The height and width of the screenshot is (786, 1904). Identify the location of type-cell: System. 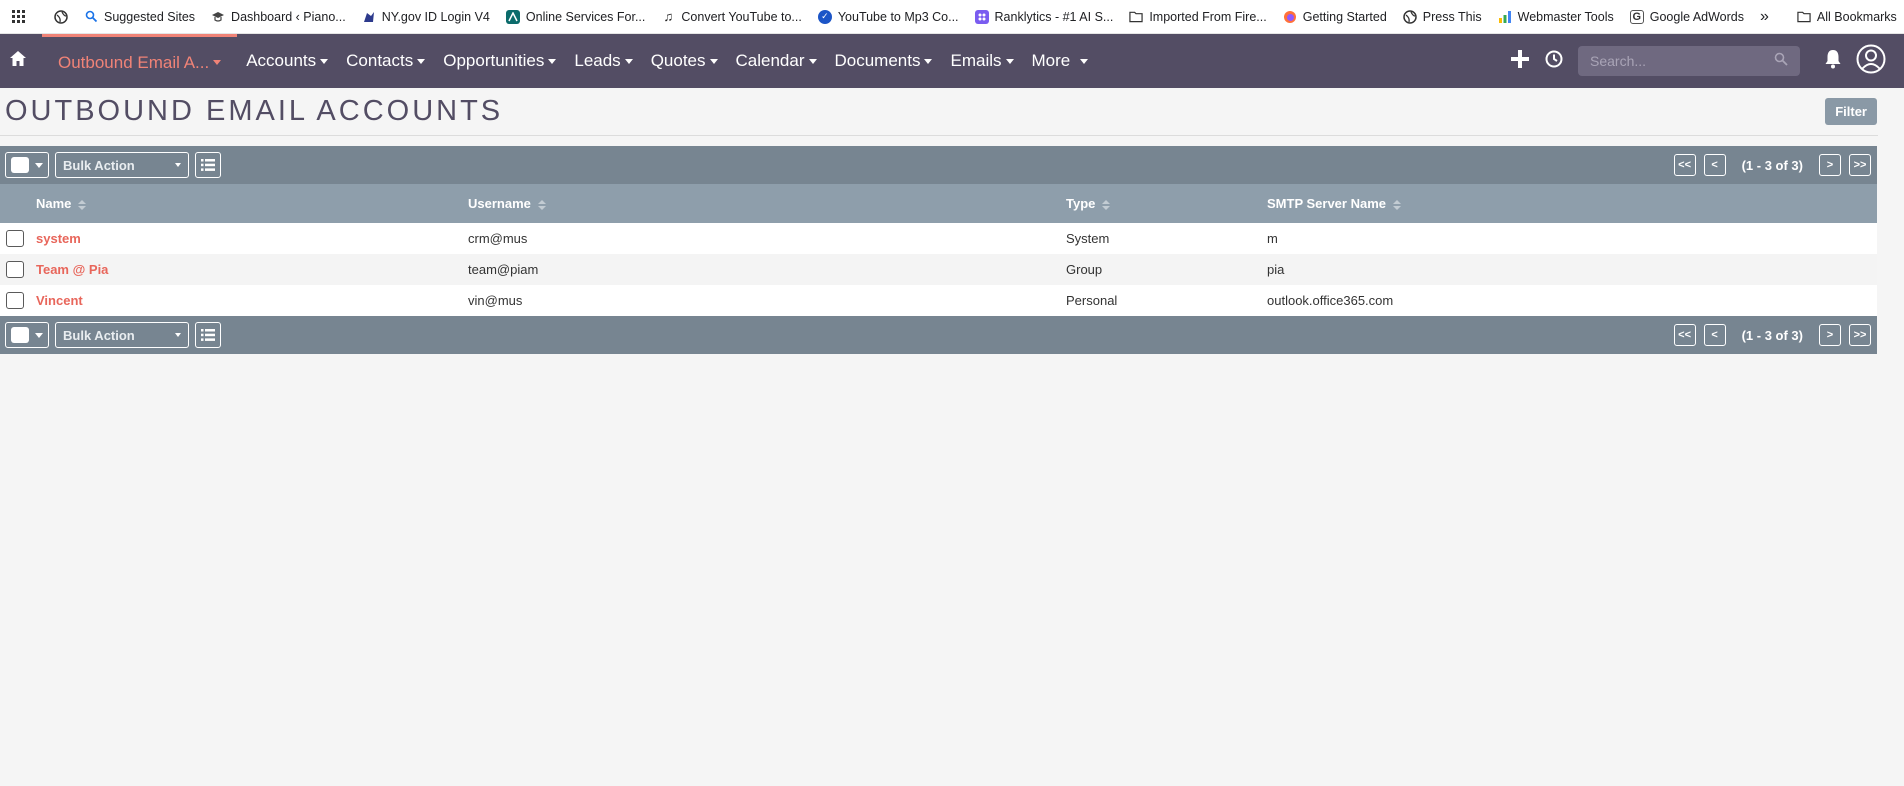
(1088, 238).